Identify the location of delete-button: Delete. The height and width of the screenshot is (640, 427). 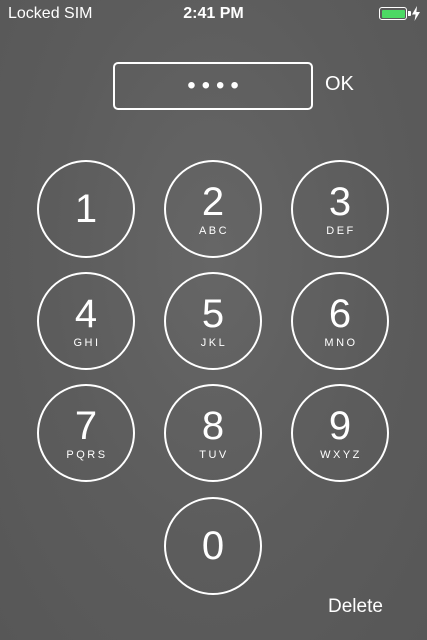
(355, 607).